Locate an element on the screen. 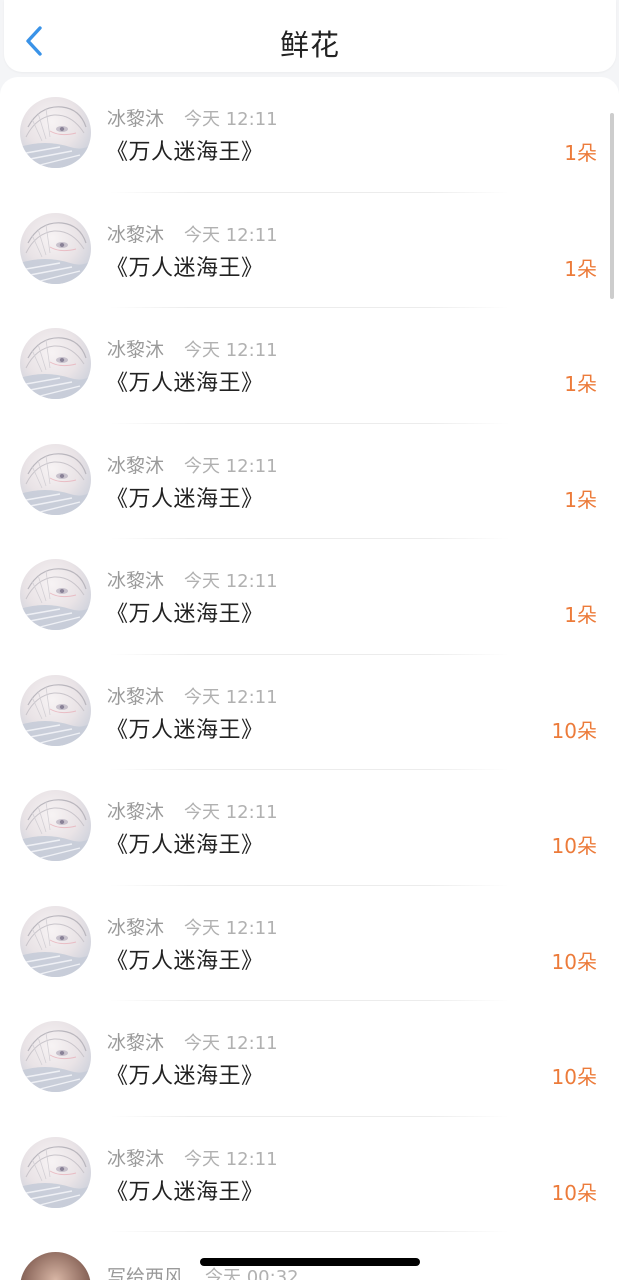 This screenshot has height=1280, width=619. nav-header: 鲜花 is located at coordinates (310, 36).